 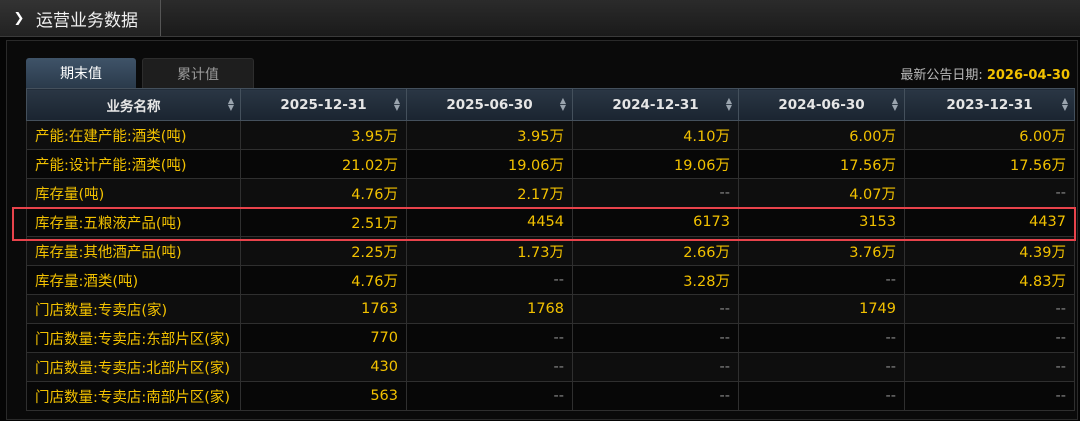 I want to click on tab-cumulative: 累计值, so click(x=198, y=74).